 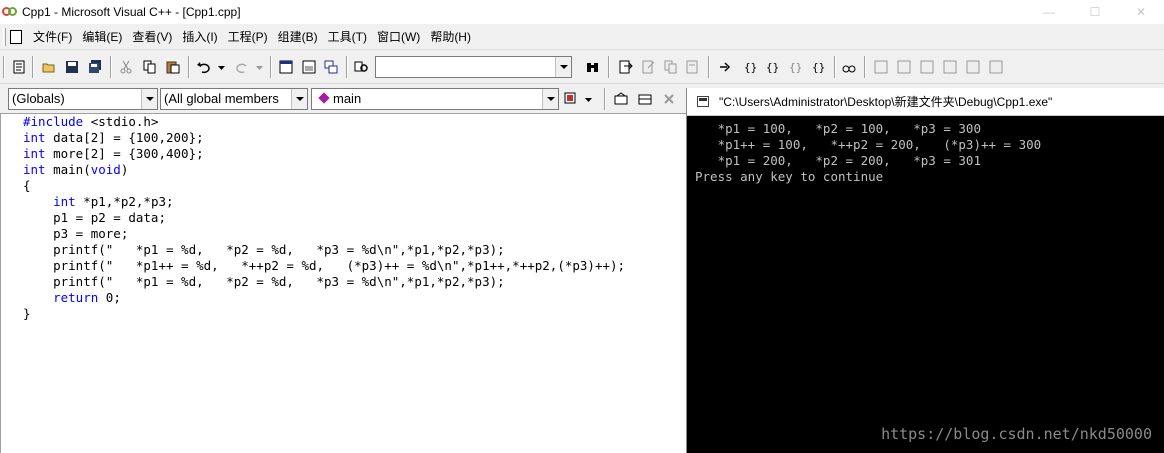 I want to click on console-app-icon, so click(x=703, y=101).